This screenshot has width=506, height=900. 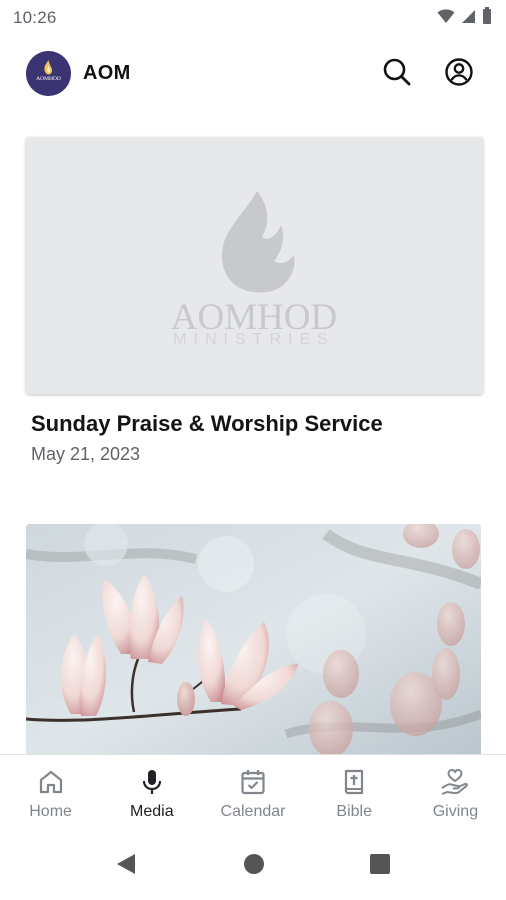 What do you see at coordinates (207, 424) in the screenshot?
I see `media-item-title: Sunday Praise & Worship Service` at bounding box center [207, 424].